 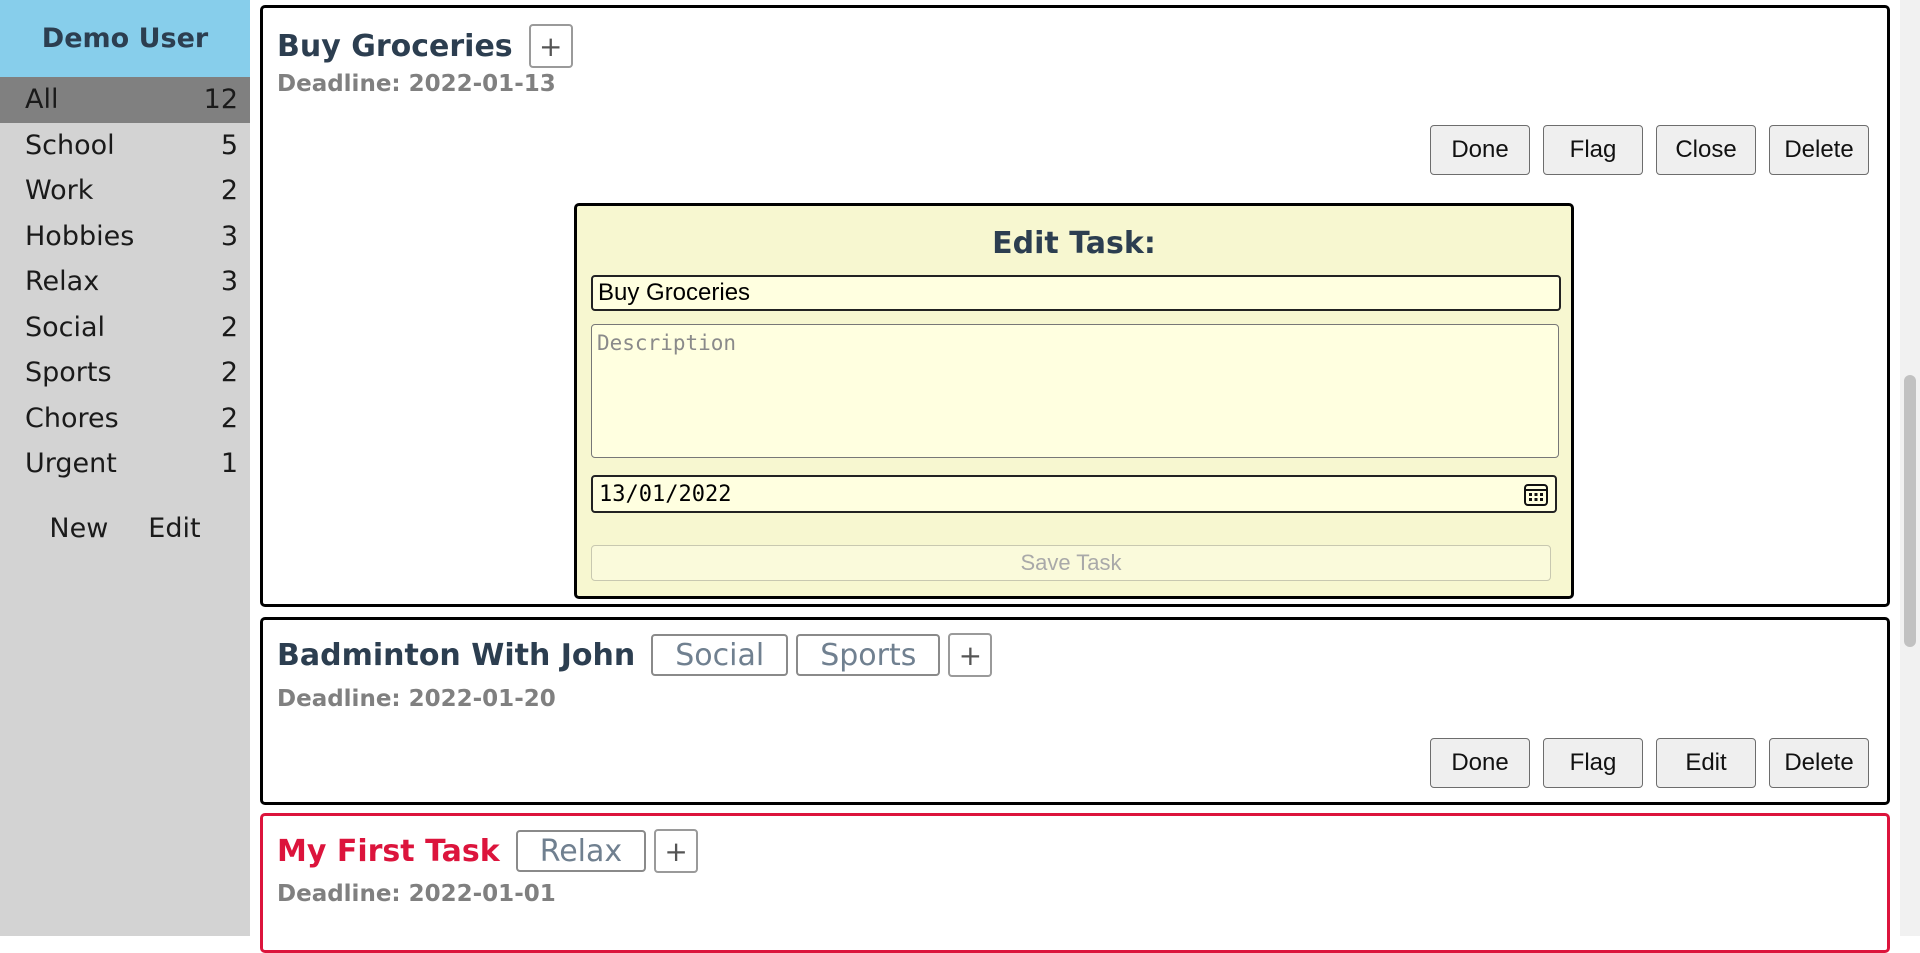 I want to click on edit-button: Edit, so click(x=1706, y=763).